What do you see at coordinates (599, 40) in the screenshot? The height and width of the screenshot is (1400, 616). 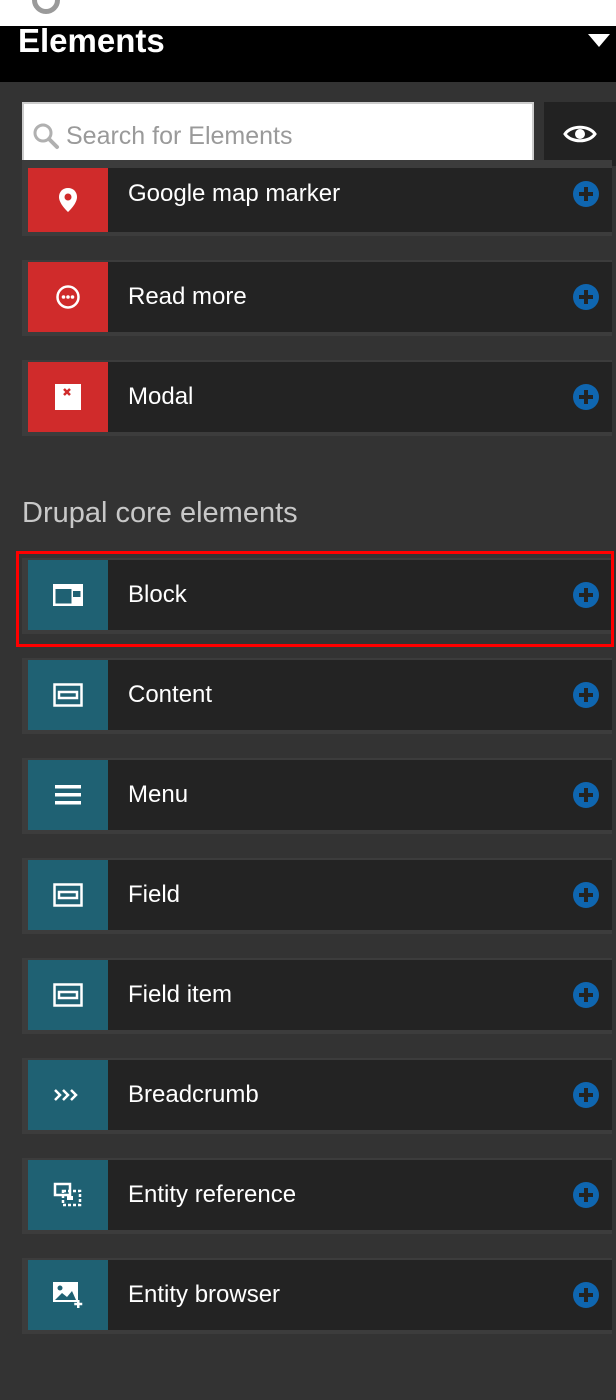 I see `caret-down-icon` at bounding box center [599, 40].